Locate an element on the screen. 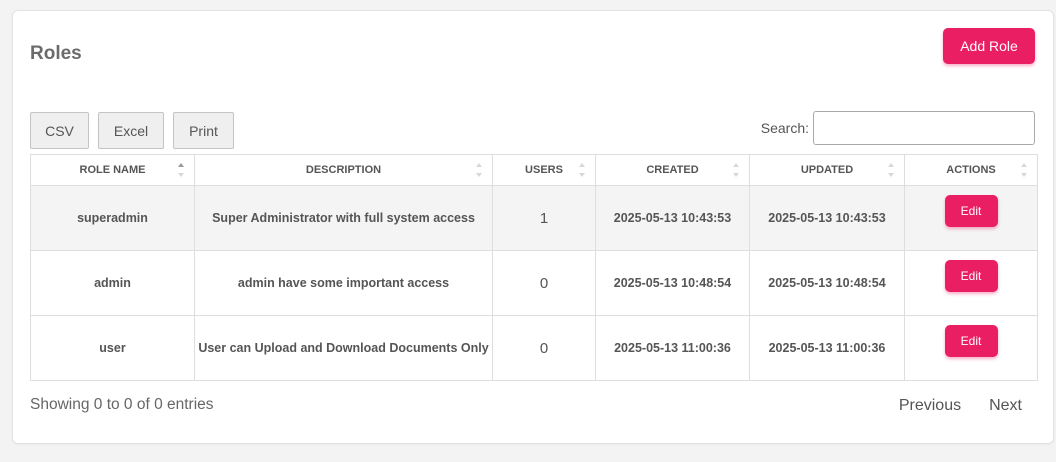 This screenshot has height=462, width=1056. column-header-created: CREATED is located at coordinates (672, 170).